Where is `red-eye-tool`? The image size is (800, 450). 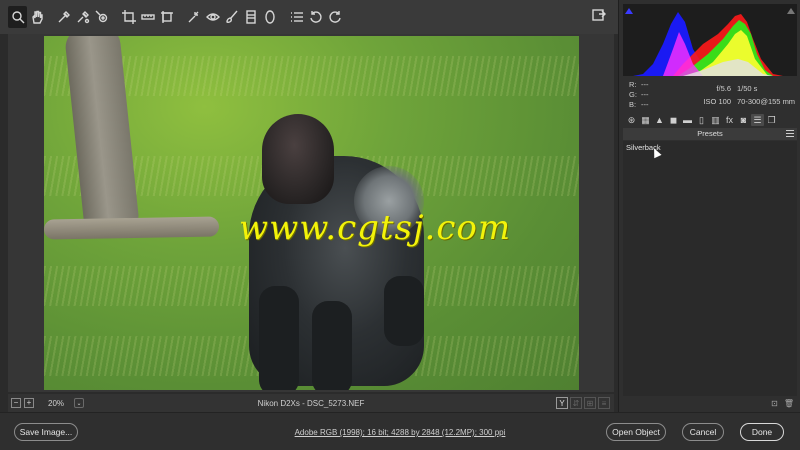 red-eye-tool is located at coordinates (212, 17).